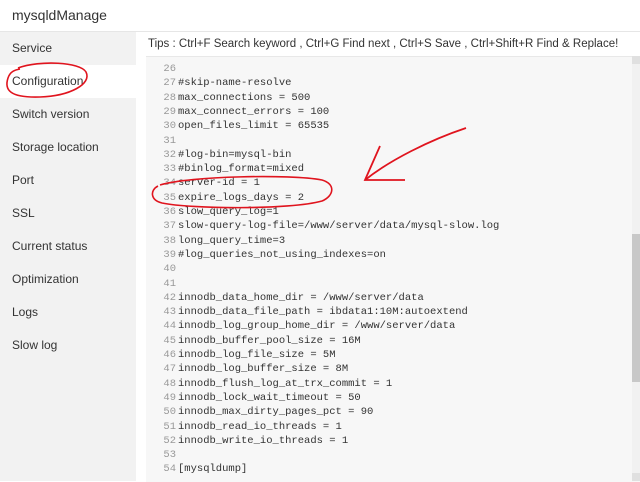  Describe the element at coordinates (212, 469) in the screenshot. I see `code-line: [mysqldump]` at that location.